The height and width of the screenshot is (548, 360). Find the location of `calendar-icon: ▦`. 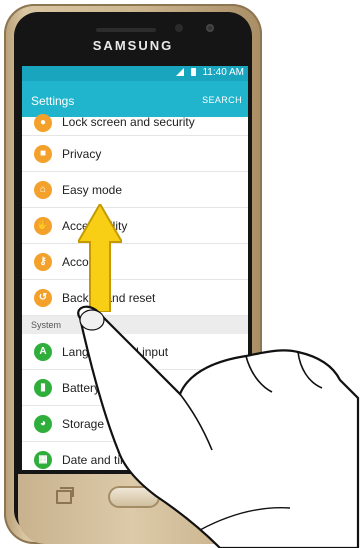

calendar-icon: ▦ is located at coordinates (43, 460).